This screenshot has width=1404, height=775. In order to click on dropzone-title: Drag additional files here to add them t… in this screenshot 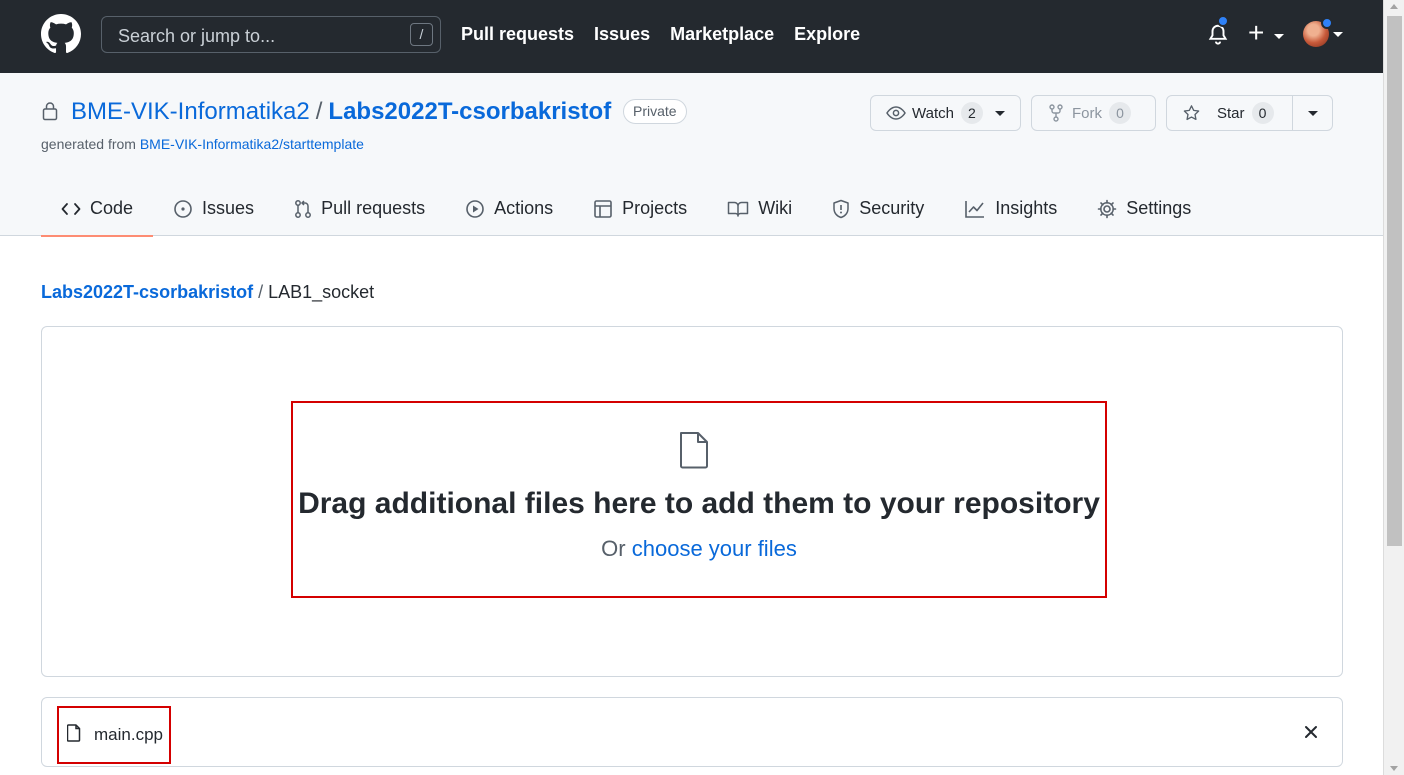, I will do `click(699, 503)`.